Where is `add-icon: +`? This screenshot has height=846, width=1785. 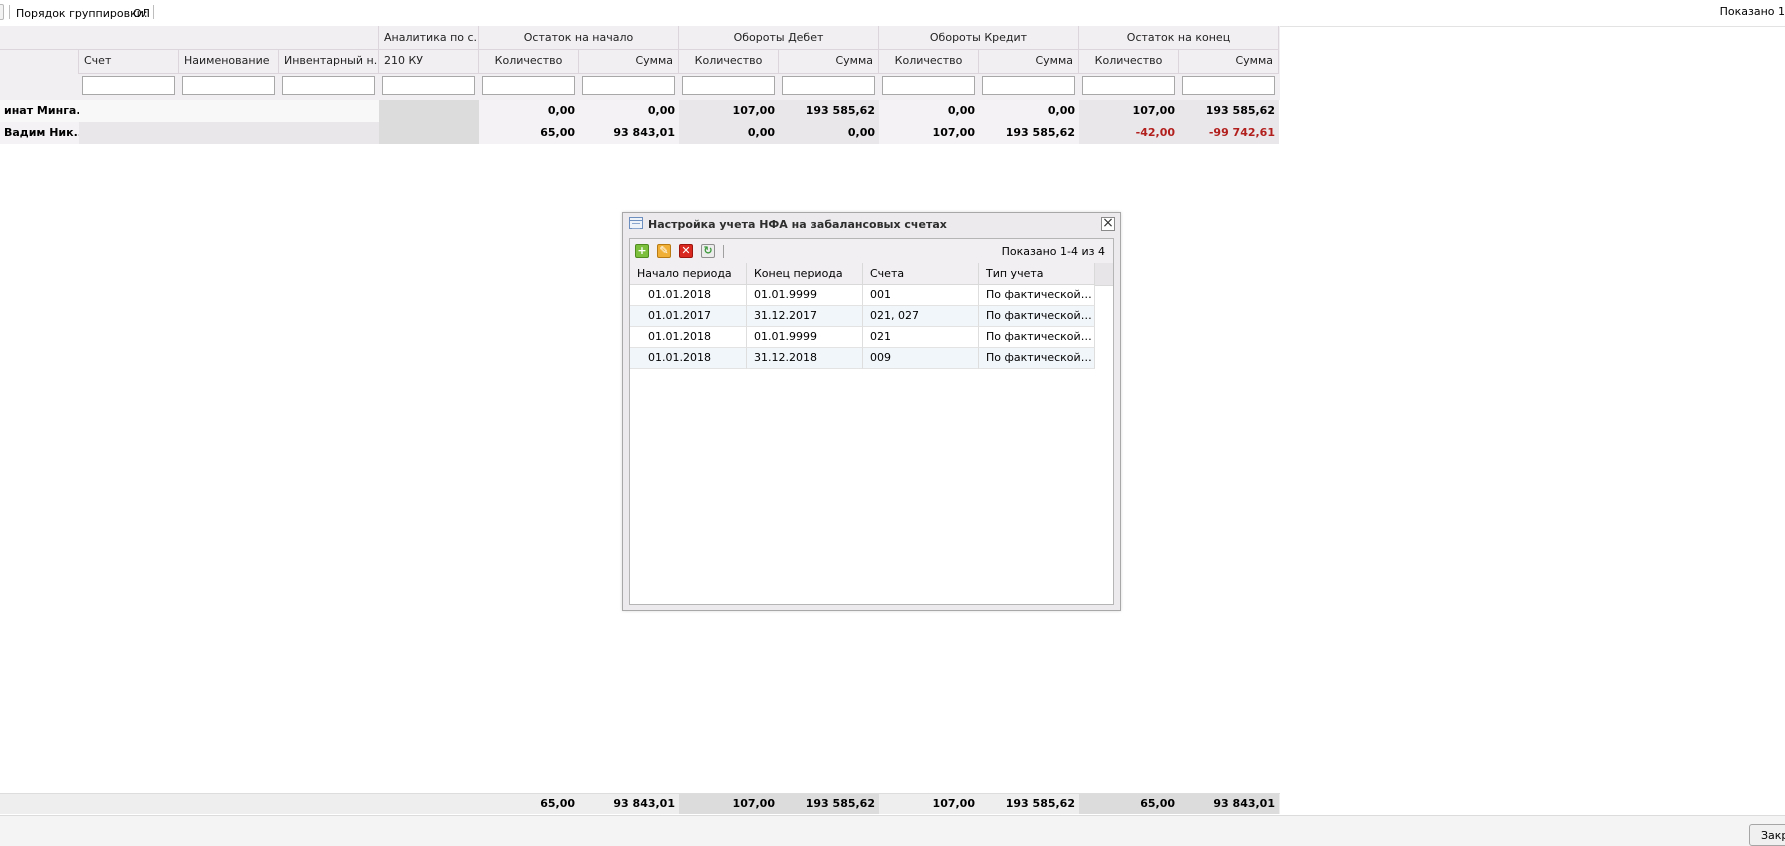 add-icon: + is located at coordinates (642, 251).